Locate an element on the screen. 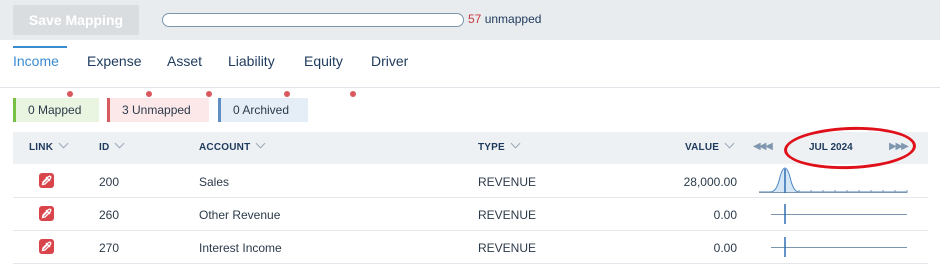  tab-equity: Equity is located at coordinates (323, 61).